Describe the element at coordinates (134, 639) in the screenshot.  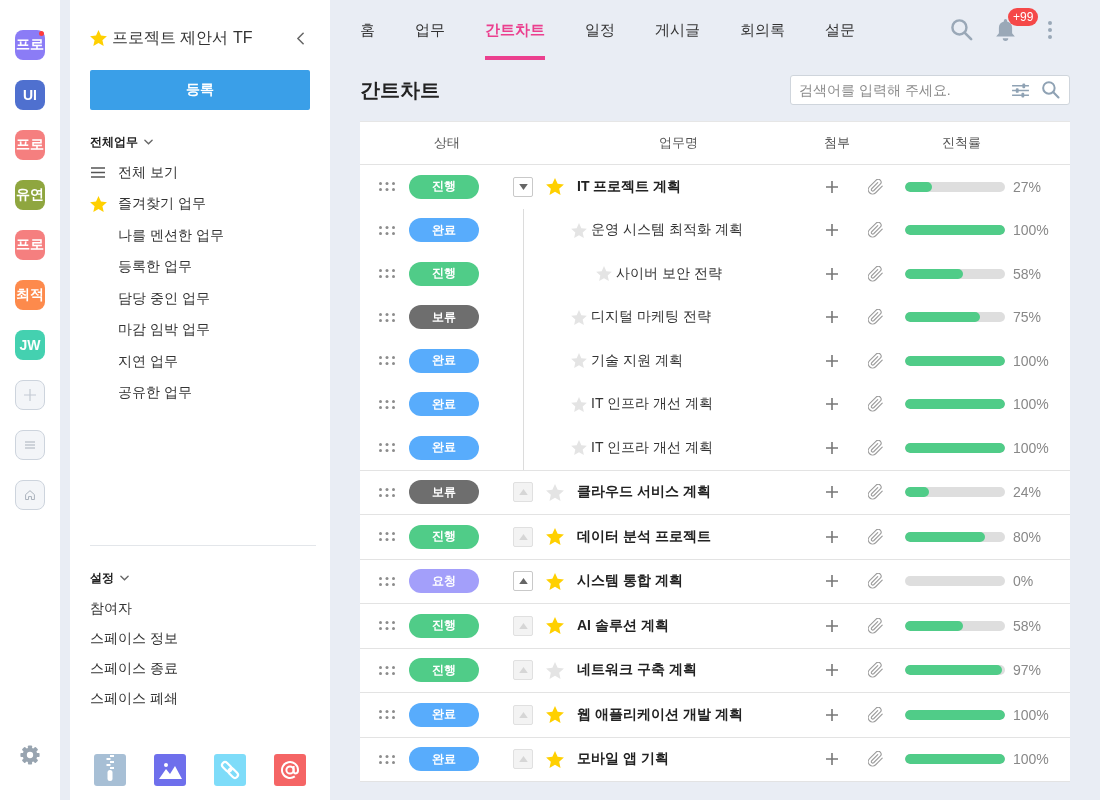
I see `sidebar-item: 스페이스 정보` at that location.